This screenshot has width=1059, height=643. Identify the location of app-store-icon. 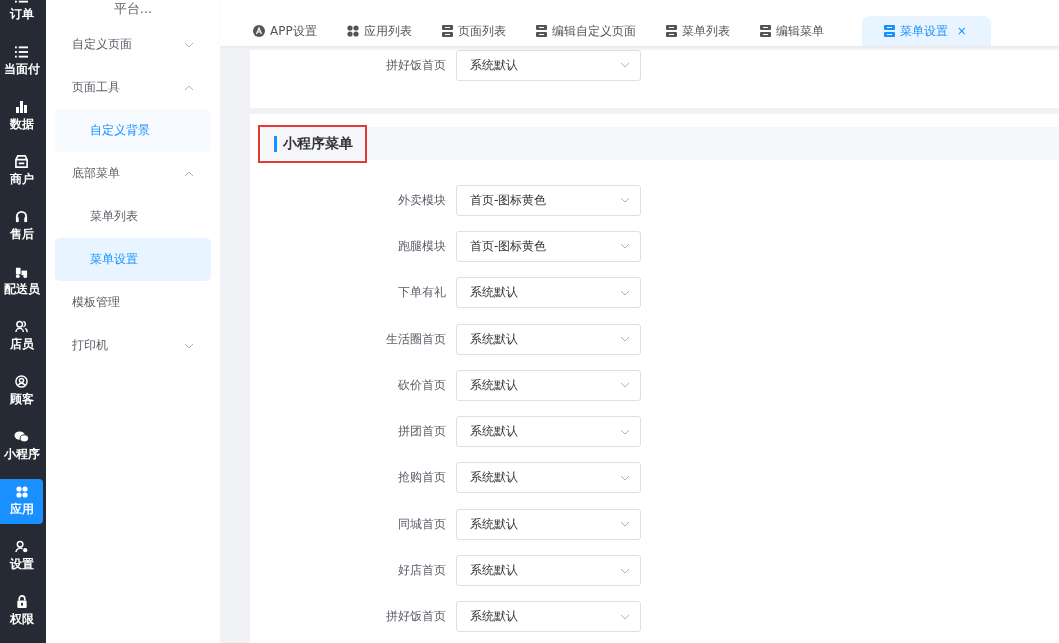
(259, 31).